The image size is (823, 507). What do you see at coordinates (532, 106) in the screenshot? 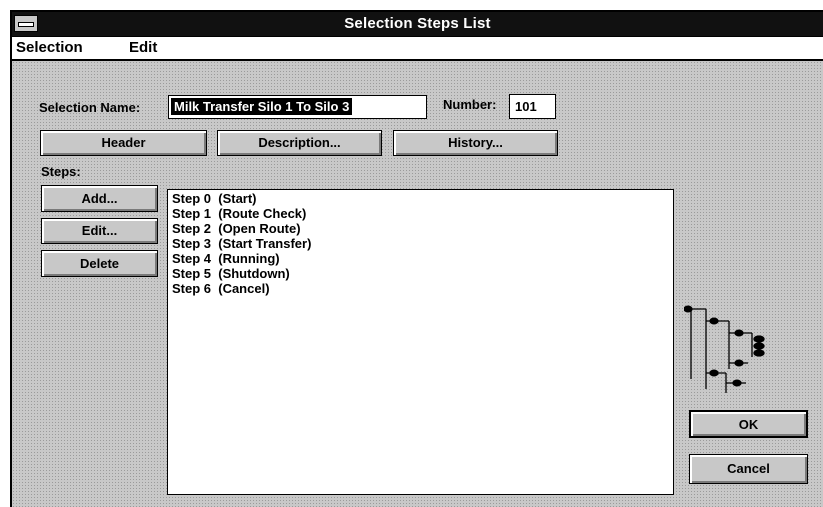
I see `number-input: 101` at bounding box center [532, 106].